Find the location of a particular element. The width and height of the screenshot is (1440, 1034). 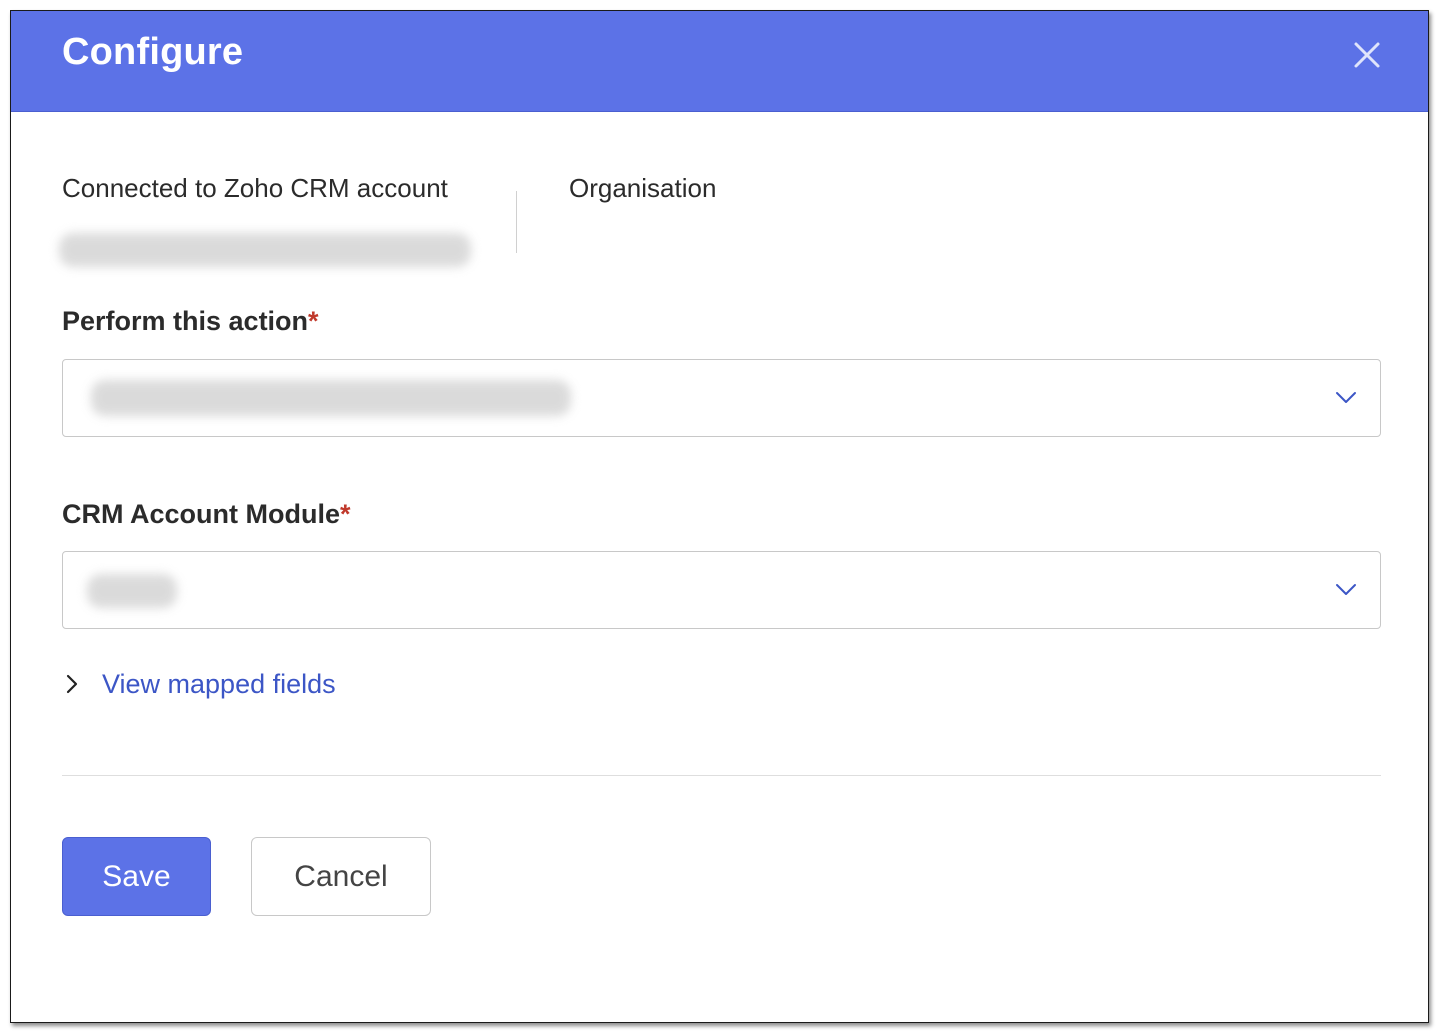

save-button: Save is located at coordinates (136, 876).